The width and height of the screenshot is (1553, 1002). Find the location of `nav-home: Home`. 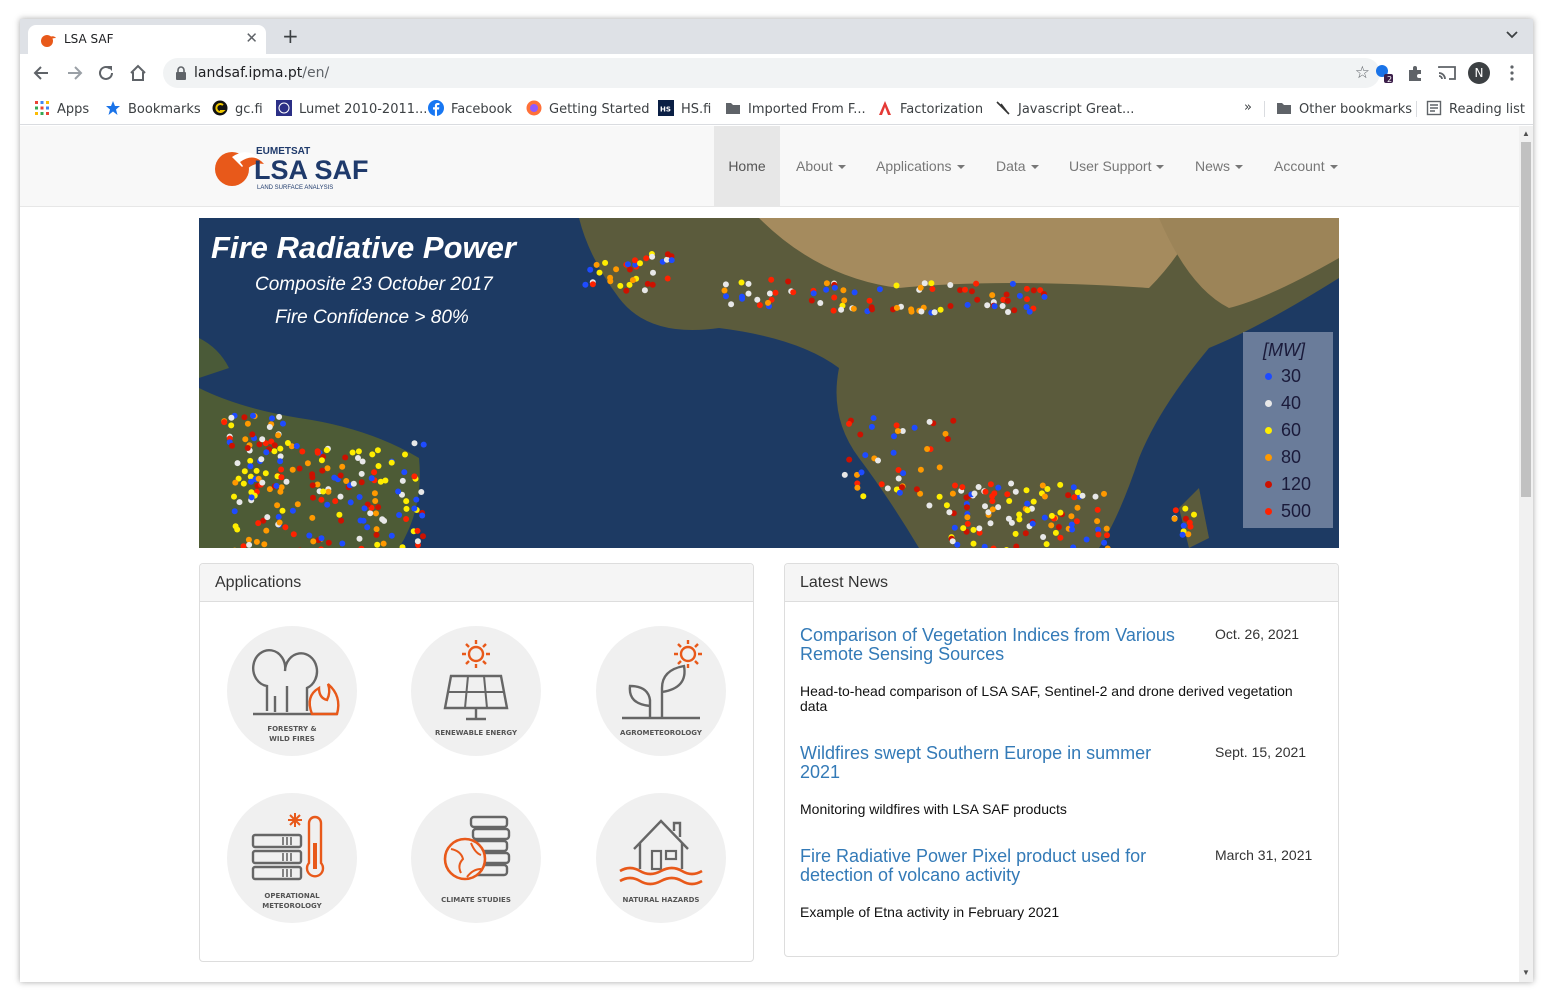

nav-home: Home is located at coordinates (747, 166).